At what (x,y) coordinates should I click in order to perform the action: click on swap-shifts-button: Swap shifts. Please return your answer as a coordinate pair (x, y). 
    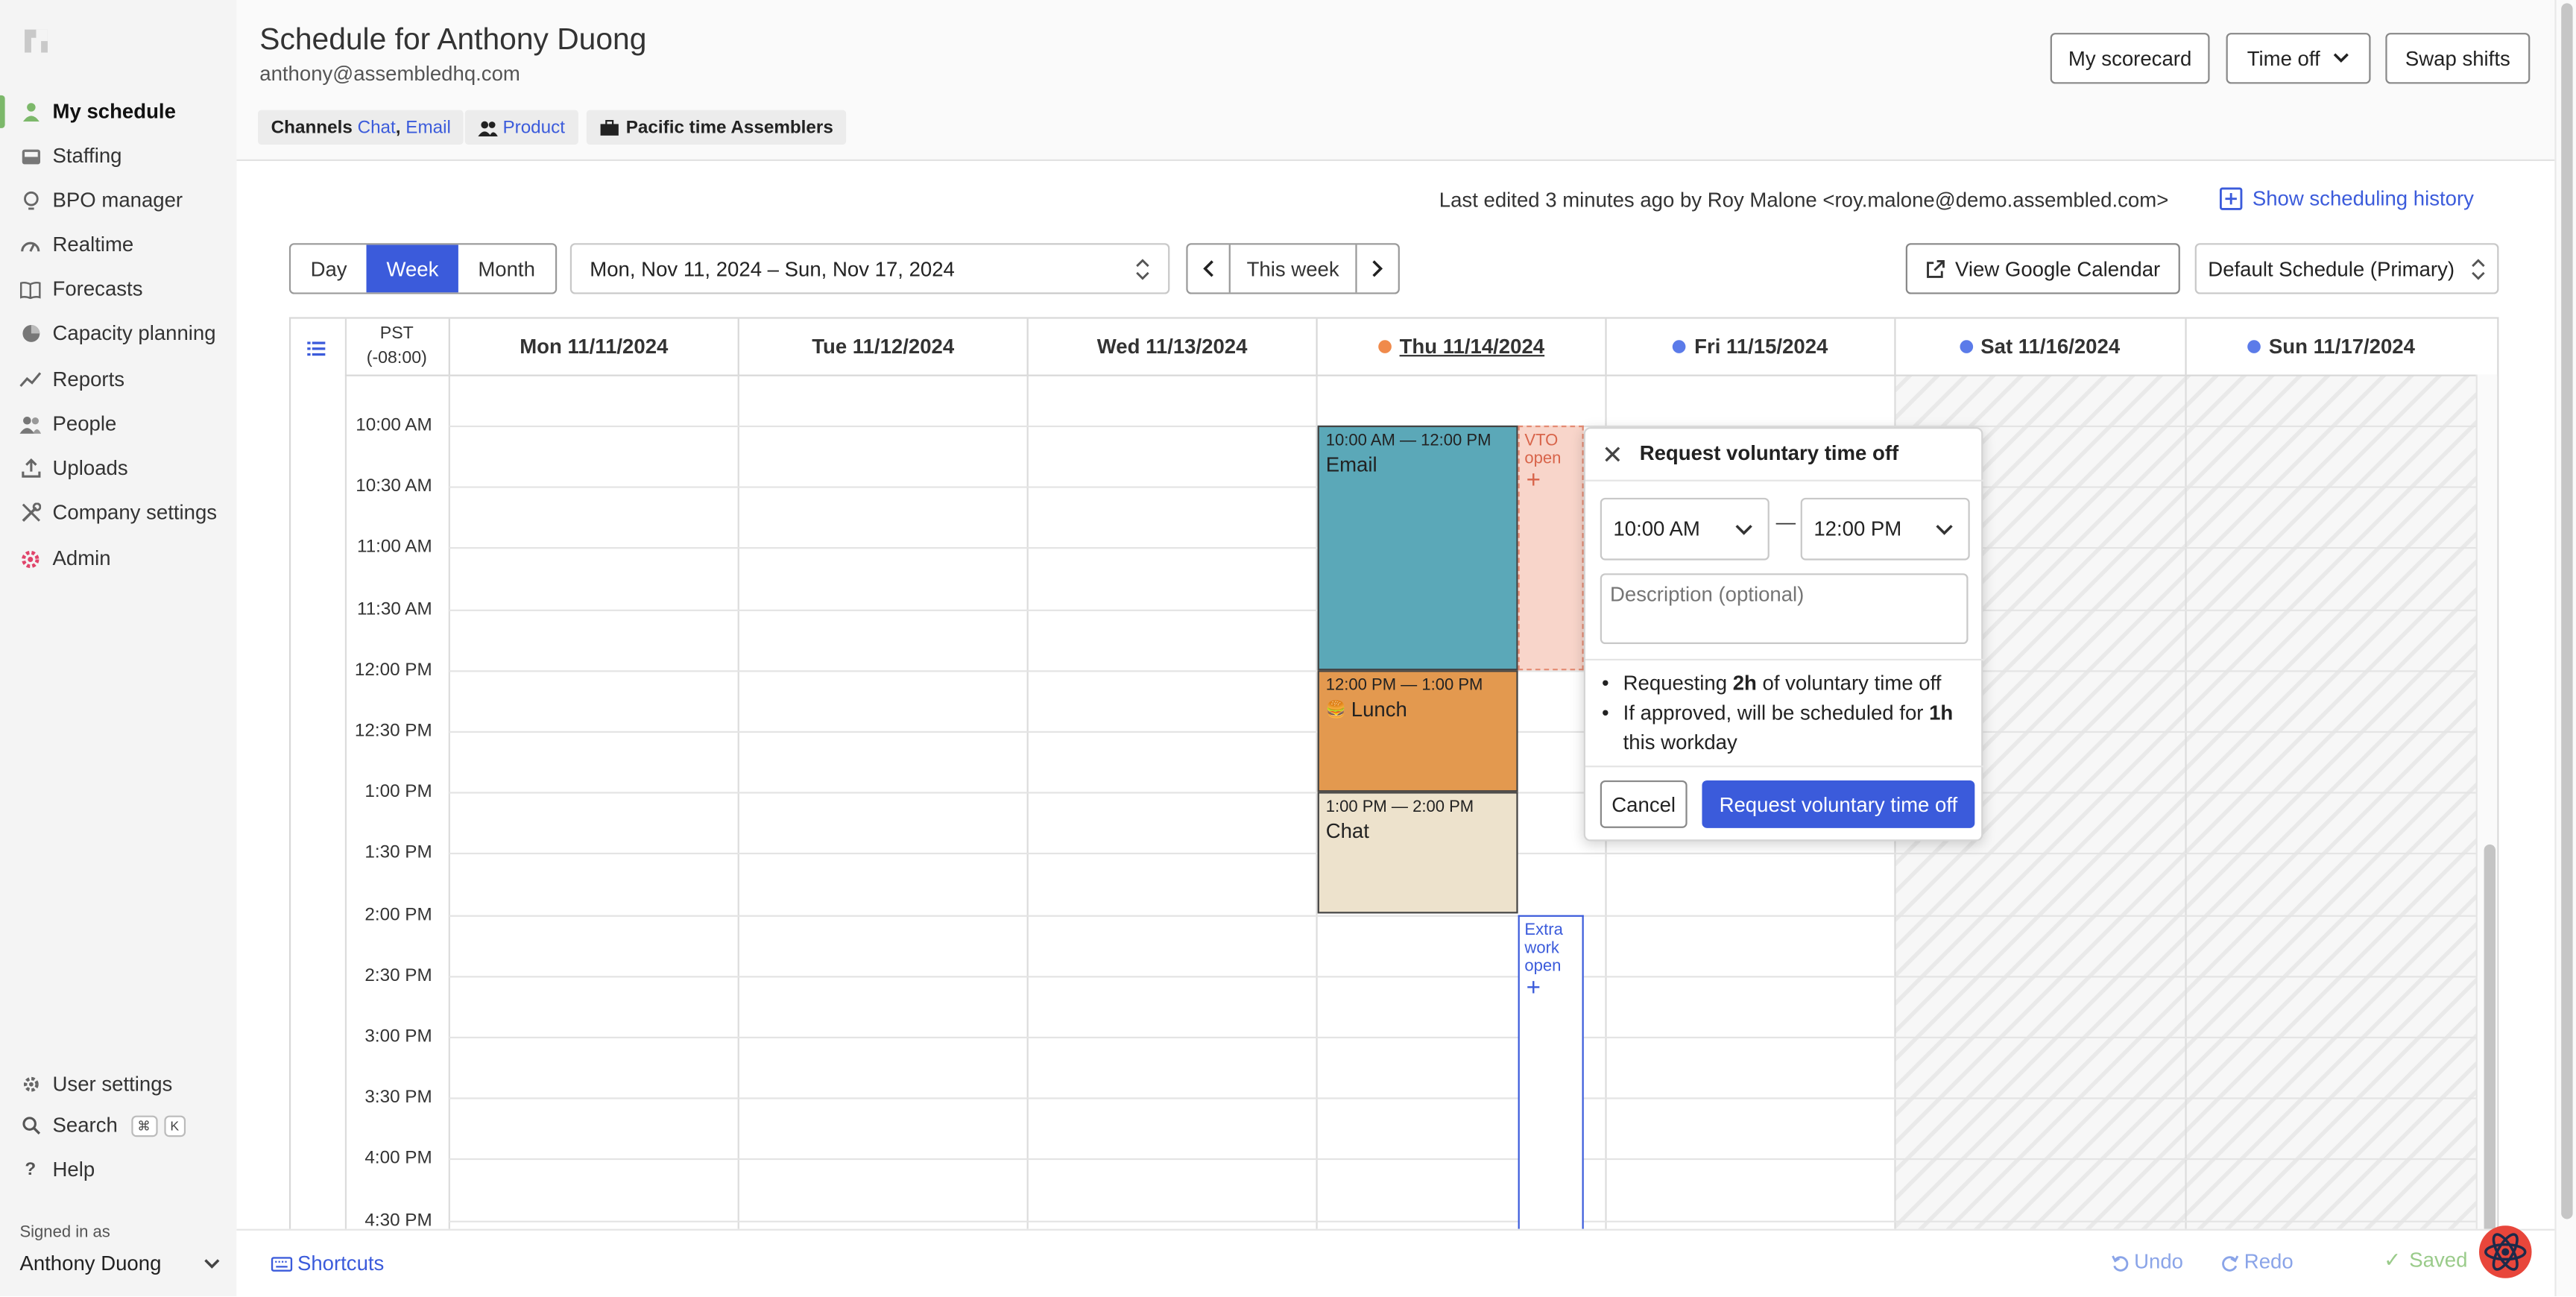
    Looking at the image, I should click on (2458, 58).